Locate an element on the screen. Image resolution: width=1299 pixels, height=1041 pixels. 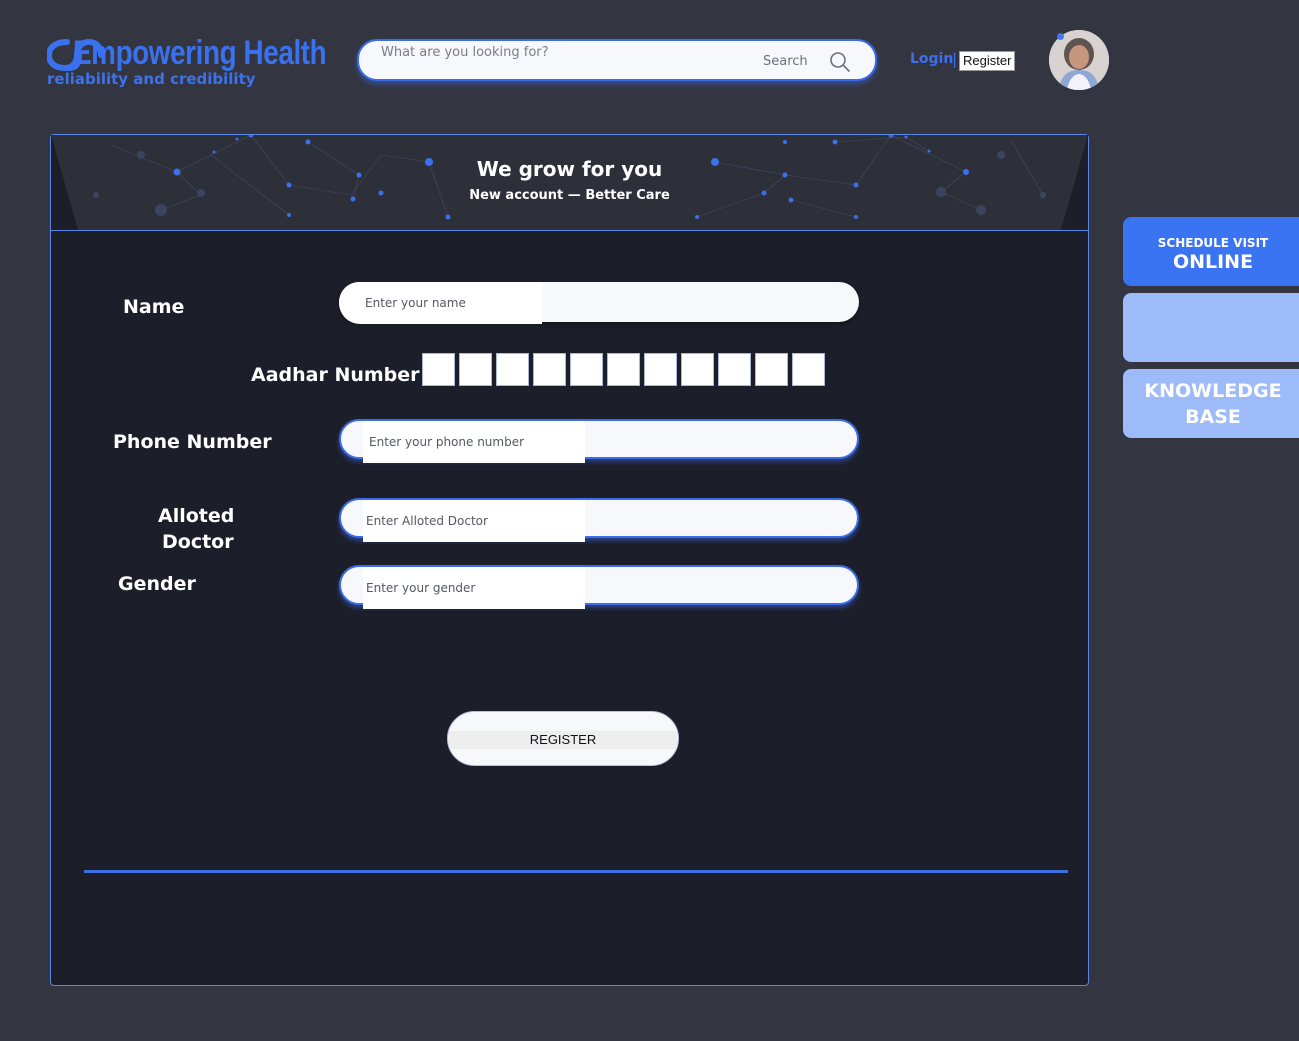
login-link: Login is located at coordinates (931, 59).